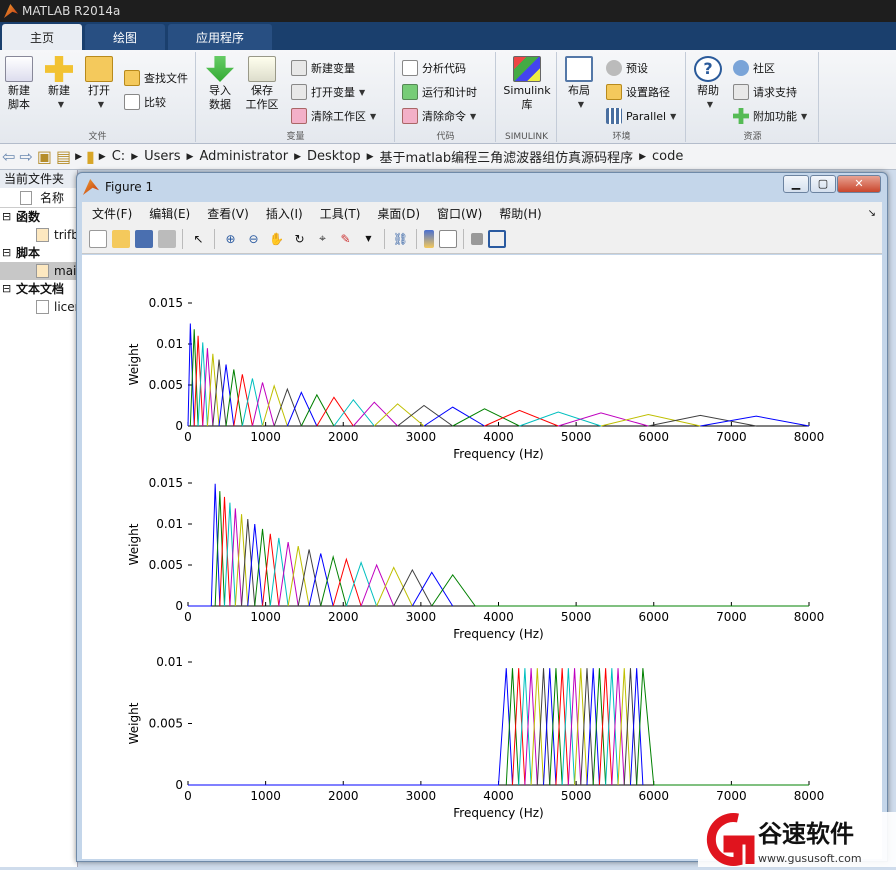  I want to click on up-folder-icon: ▣, so click(44, 156).